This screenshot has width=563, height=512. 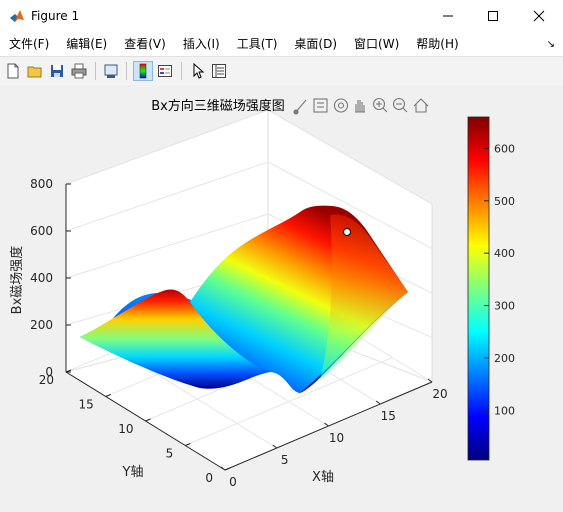 I want to click on window-title: Figure 1, so click(x=55, y=15).